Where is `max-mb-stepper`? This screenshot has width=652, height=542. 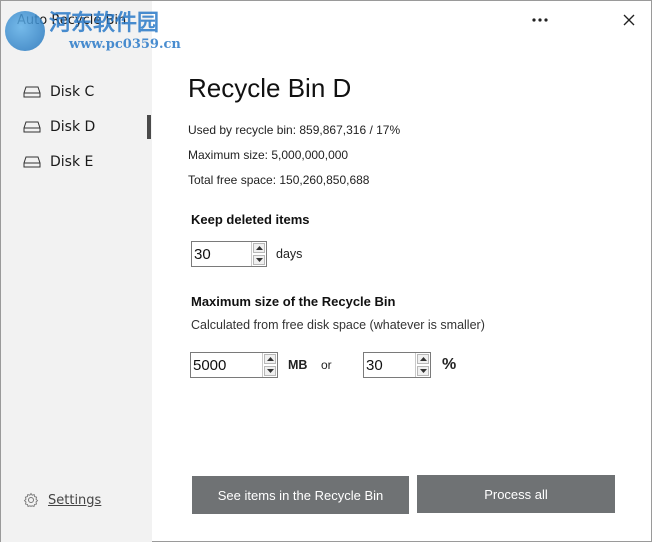 max-mb-stepper is located at coordinates (234, 365).